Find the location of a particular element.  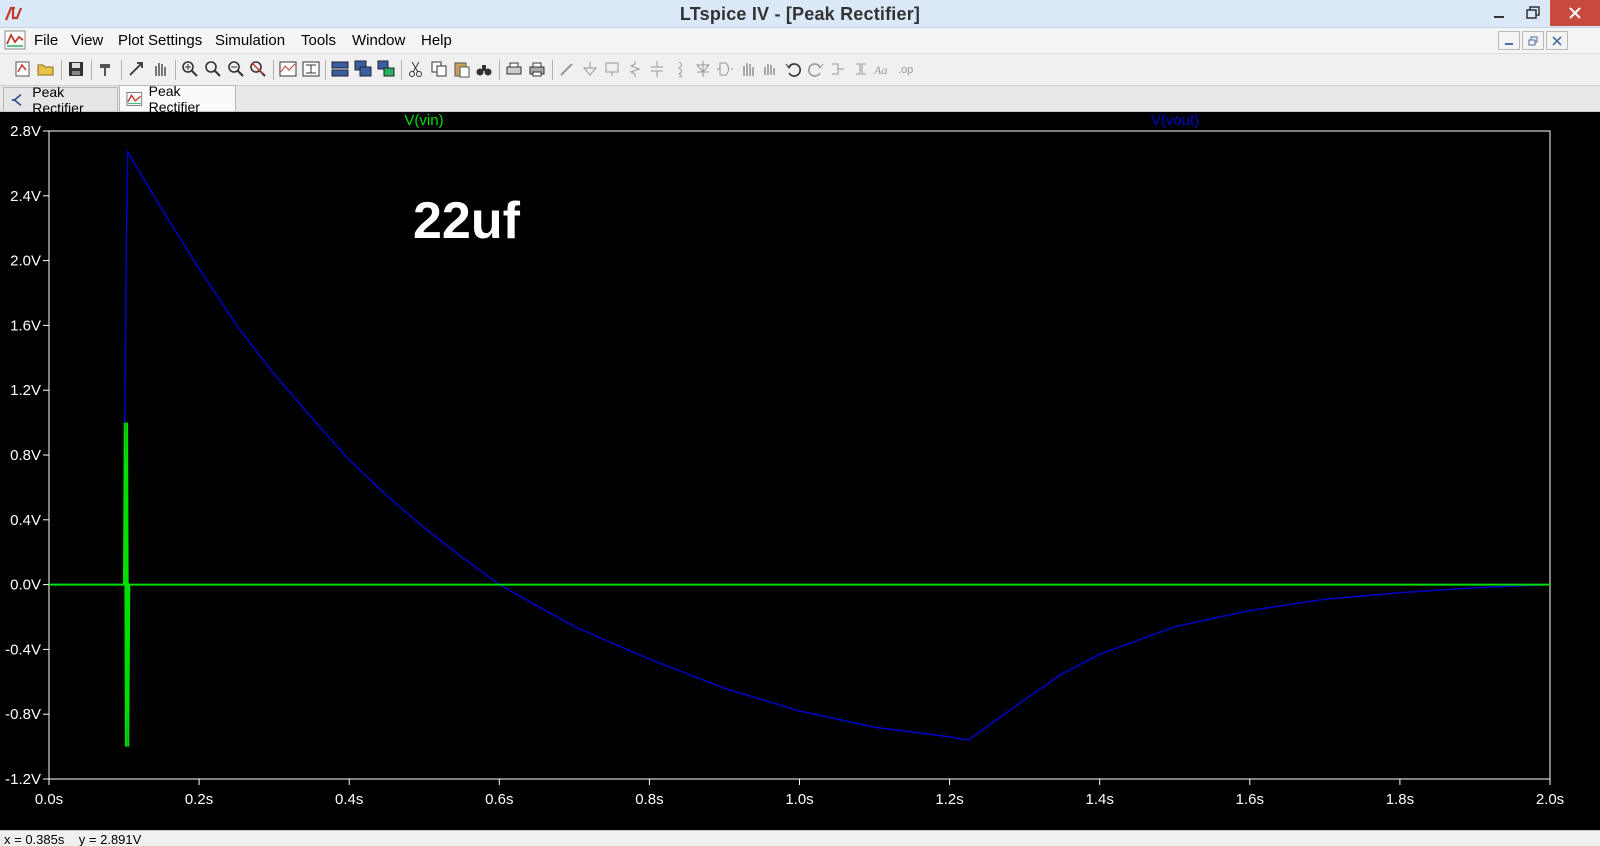

cascade-button is located at coordinates (363, 69).